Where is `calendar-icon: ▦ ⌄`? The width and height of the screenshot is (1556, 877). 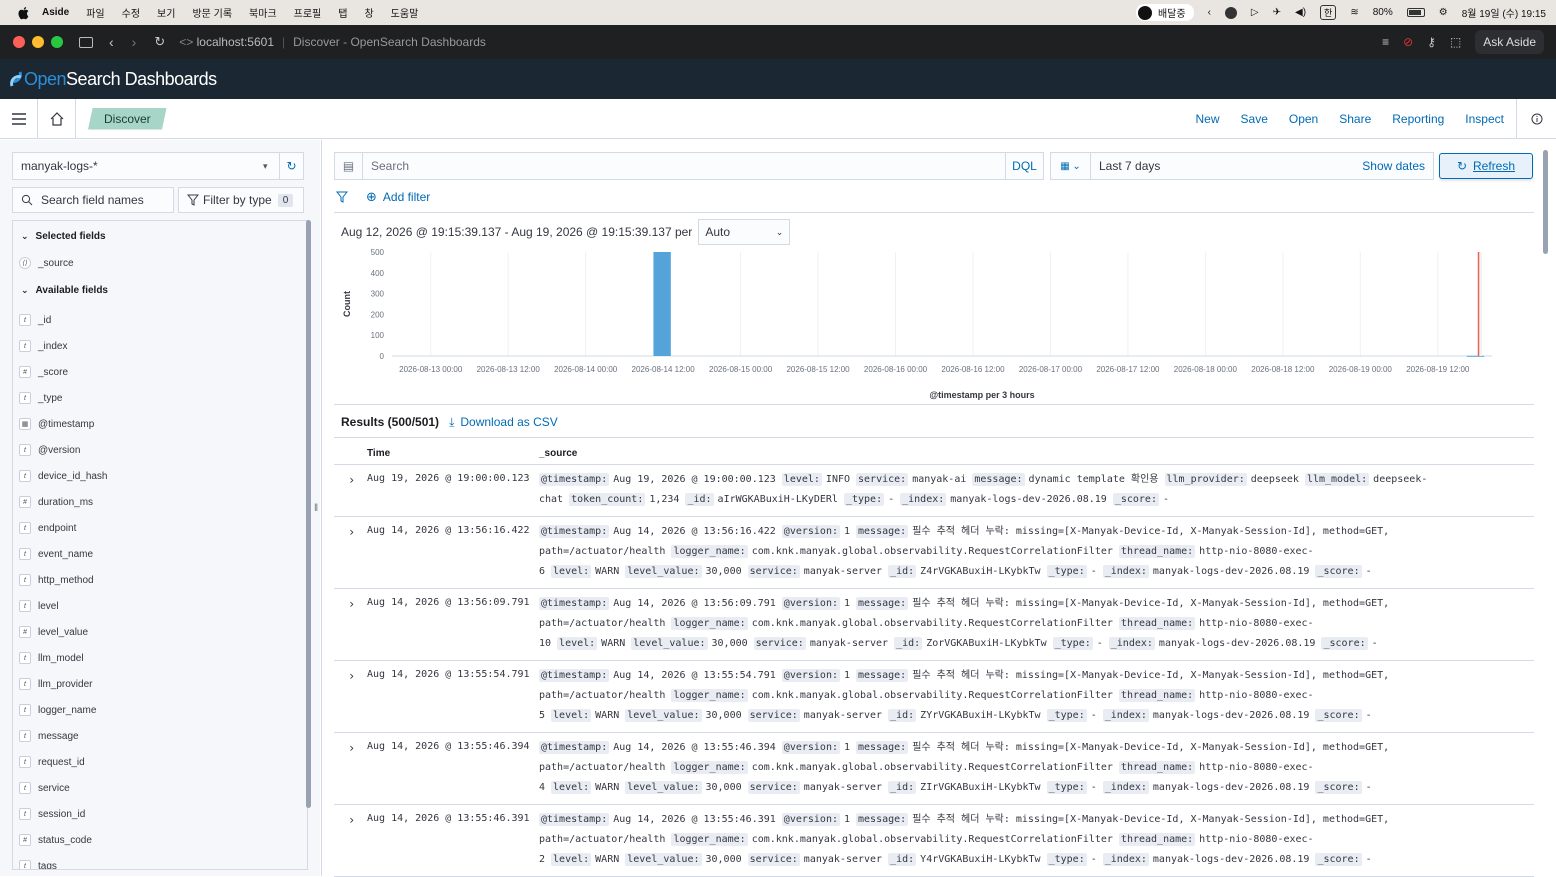 calendar-icon: ▦ ⌄ is located at coordinates (1071, 166).